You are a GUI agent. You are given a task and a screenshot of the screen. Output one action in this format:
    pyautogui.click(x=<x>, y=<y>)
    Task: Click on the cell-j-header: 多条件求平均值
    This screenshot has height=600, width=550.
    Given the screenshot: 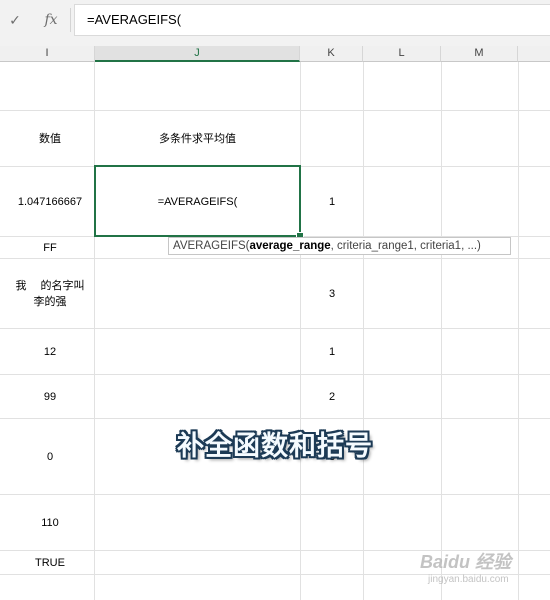 What is the action you would take?
    pyautogui.click(x=197, y=138)
    